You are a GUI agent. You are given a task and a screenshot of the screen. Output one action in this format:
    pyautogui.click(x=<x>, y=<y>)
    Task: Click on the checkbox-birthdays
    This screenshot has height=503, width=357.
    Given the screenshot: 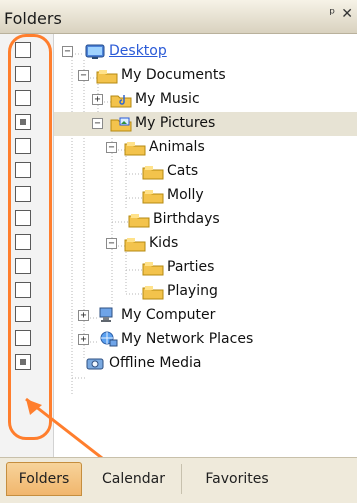 What is the action you would take?
    pyautogui.click(x=23, y=218)
    